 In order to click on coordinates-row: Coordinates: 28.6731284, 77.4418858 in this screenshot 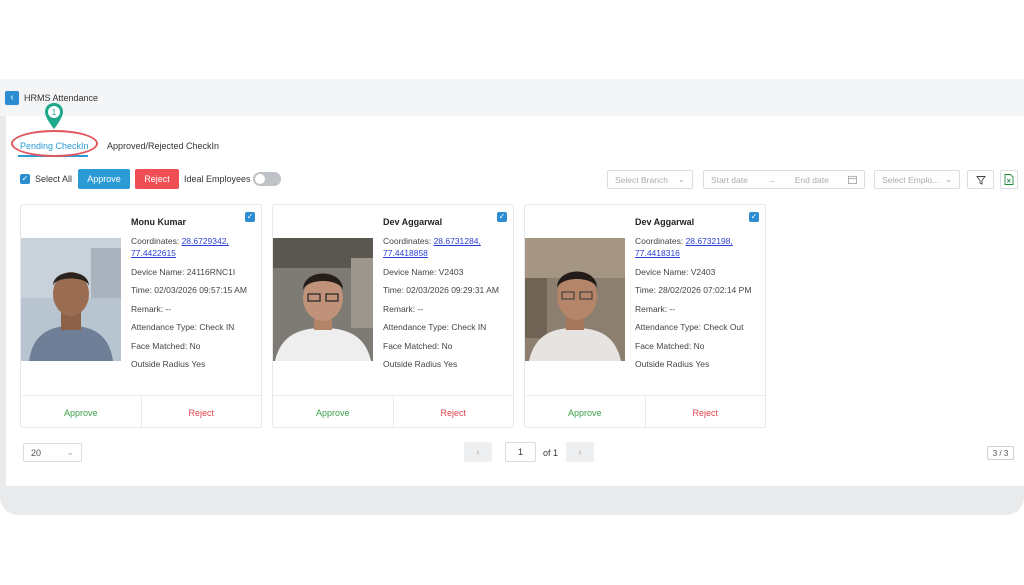, I will do `click(446, 247)`.